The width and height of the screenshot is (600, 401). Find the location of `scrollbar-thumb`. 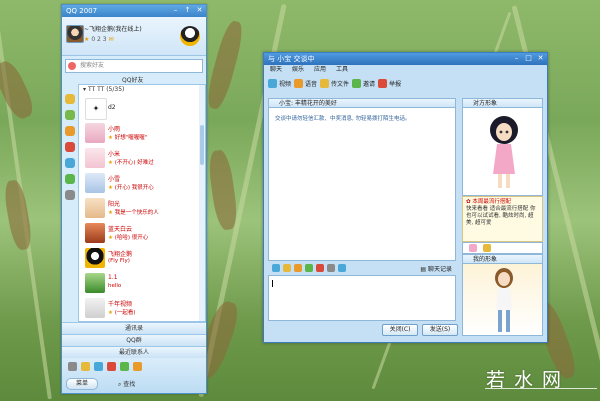

scrollbar-thumb is located at coordinates (202, 145).